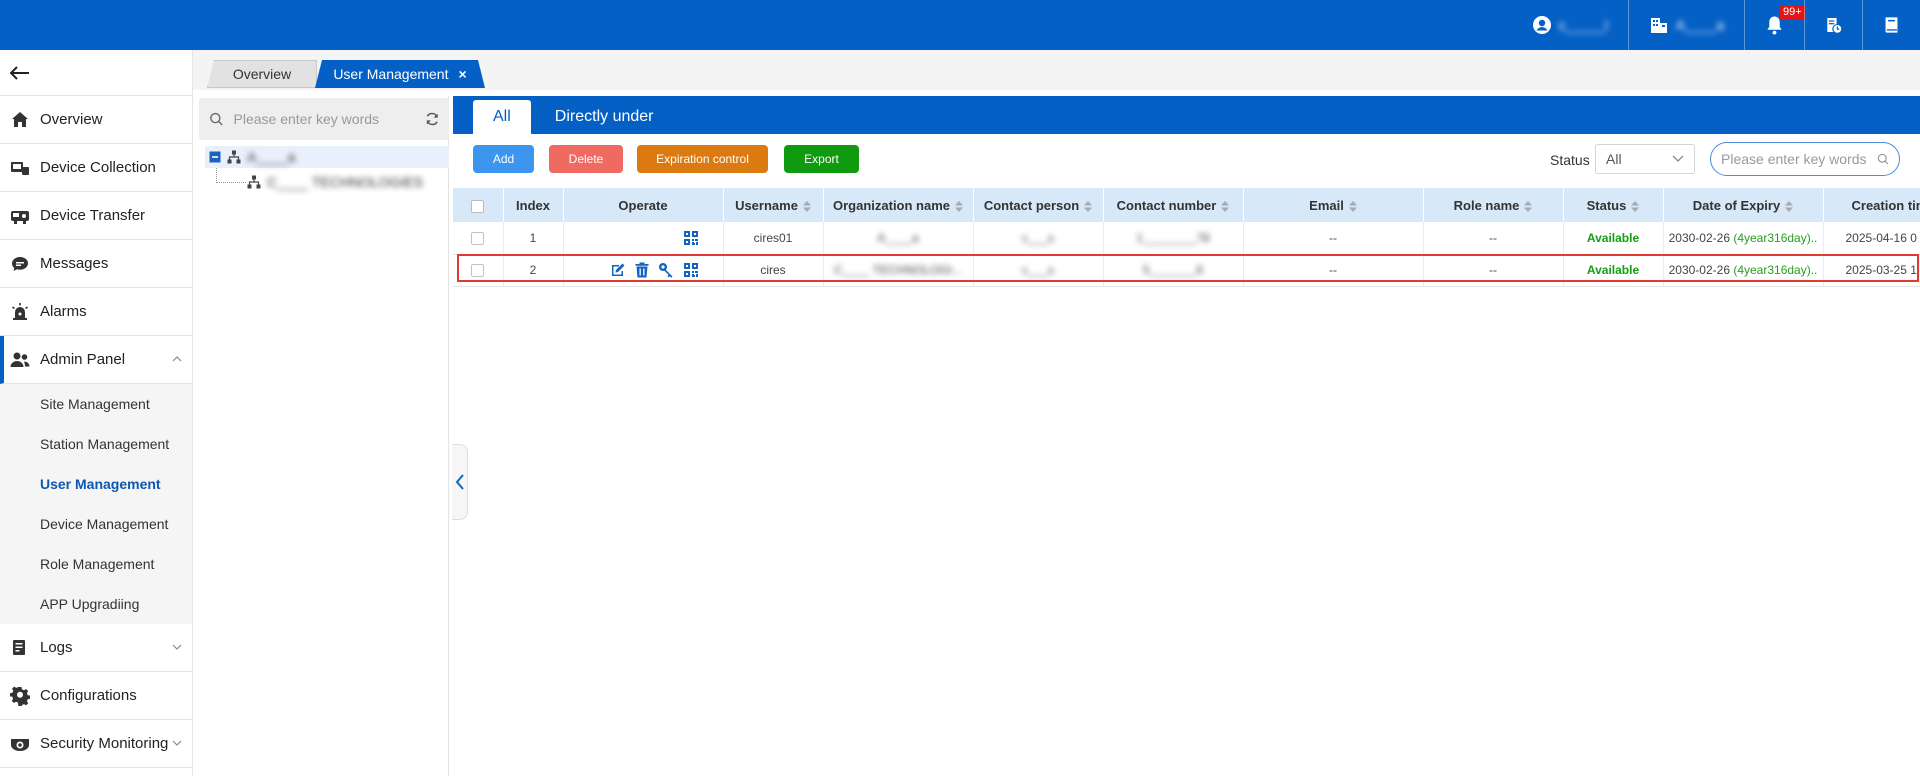 The image size is (1920, 776). What do you see at coordinates (93, 215) in the screenshot?
I see `sidebar-item-label: Device Transfer` at bounding box center [93, 215].